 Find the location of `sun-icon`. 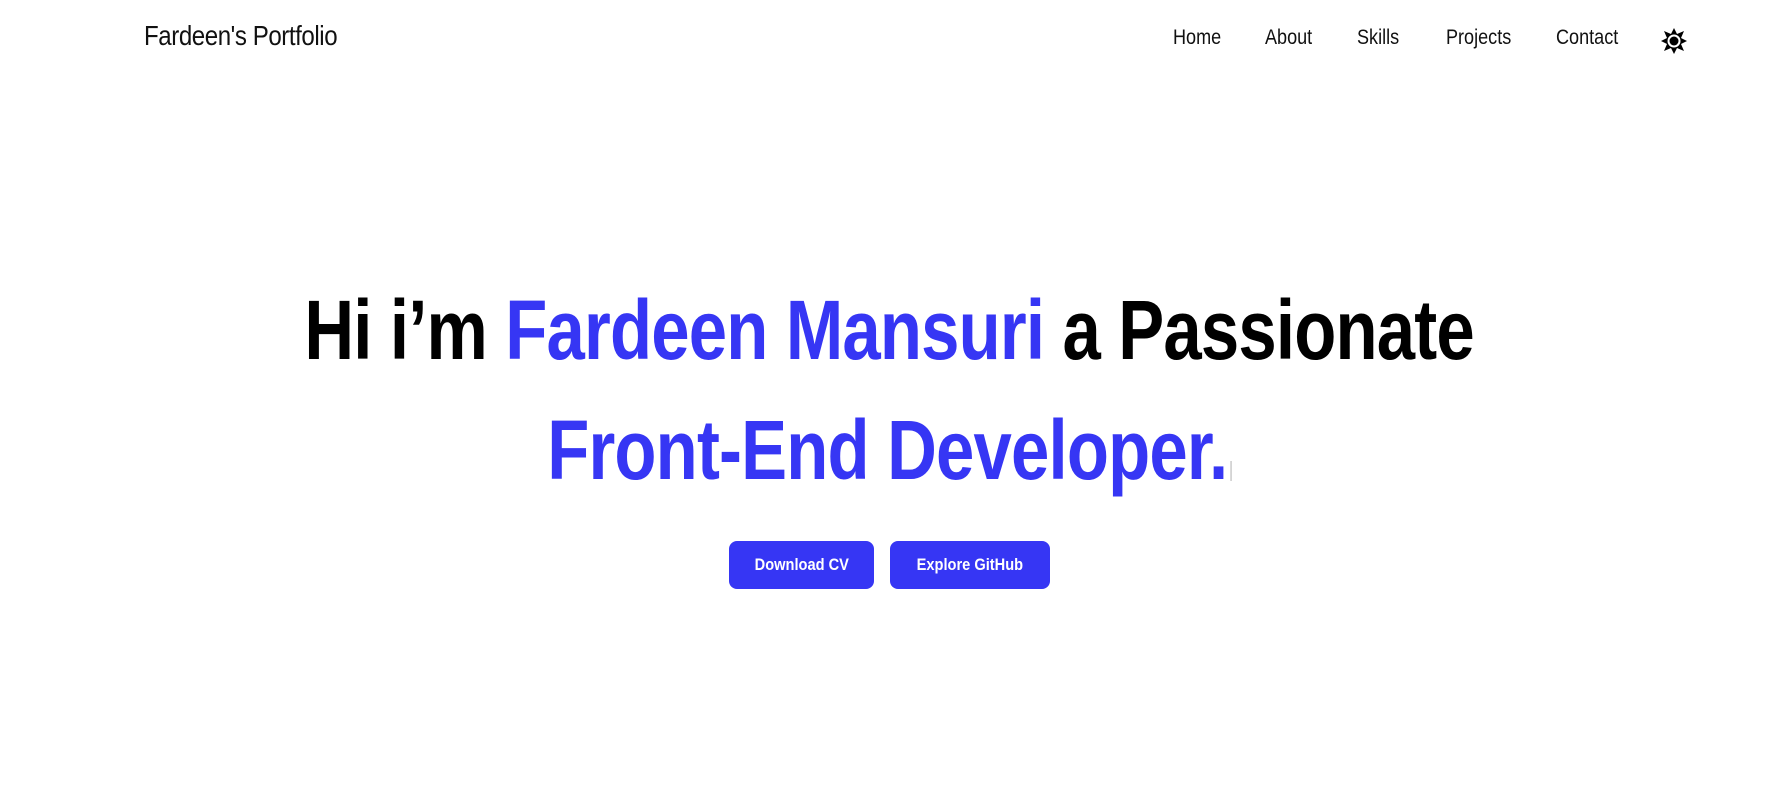

sun-icon is located at coordinates (1674, 41).